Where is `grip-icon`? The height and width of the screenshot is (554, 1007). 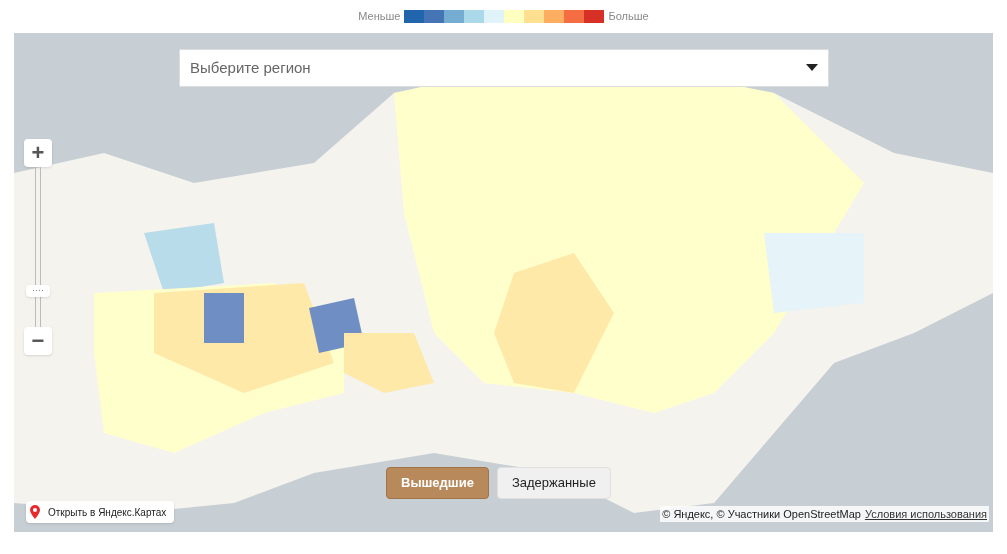 grip-icon is located at coordinates (38, 291).